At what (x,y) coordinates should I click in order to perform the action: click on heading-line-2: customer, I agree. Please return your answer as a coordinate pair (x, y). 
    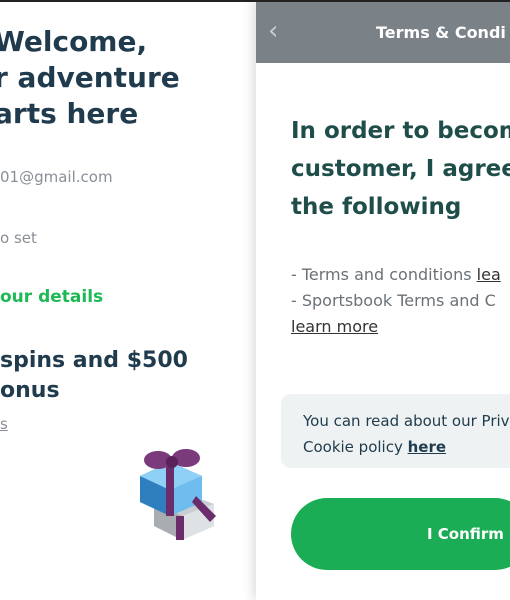
    Looking at the image, I should click on (400, 169).